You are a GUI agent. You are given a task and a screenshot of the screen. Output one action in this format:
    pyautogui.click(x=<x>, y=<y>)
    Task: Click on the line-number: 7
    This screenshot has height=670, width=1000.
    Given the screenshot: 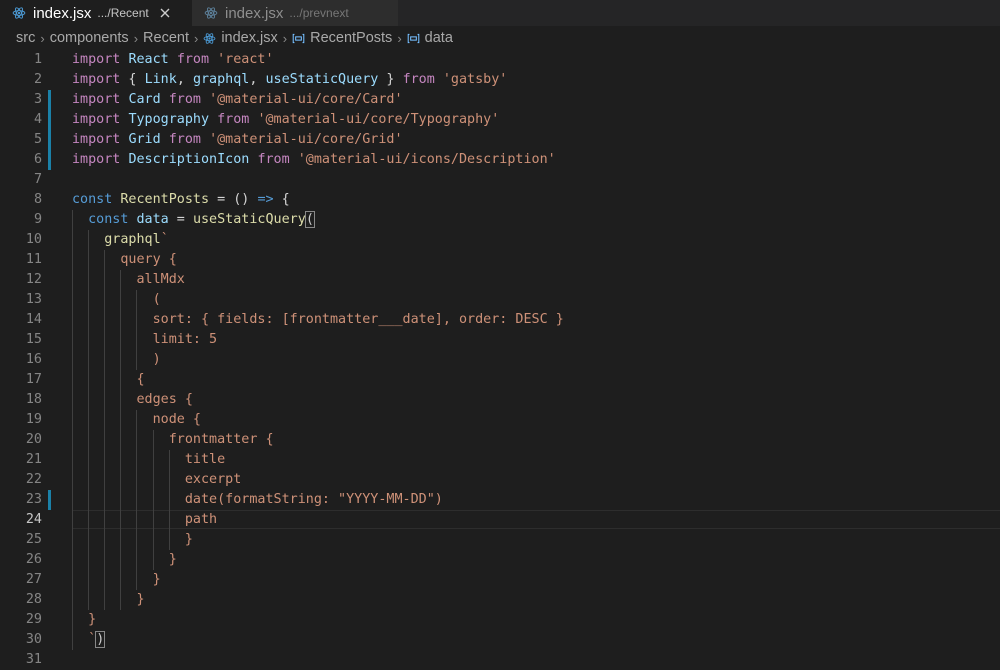 What is the action you would take?
    pyautogui.click(x=21, y=180)
    